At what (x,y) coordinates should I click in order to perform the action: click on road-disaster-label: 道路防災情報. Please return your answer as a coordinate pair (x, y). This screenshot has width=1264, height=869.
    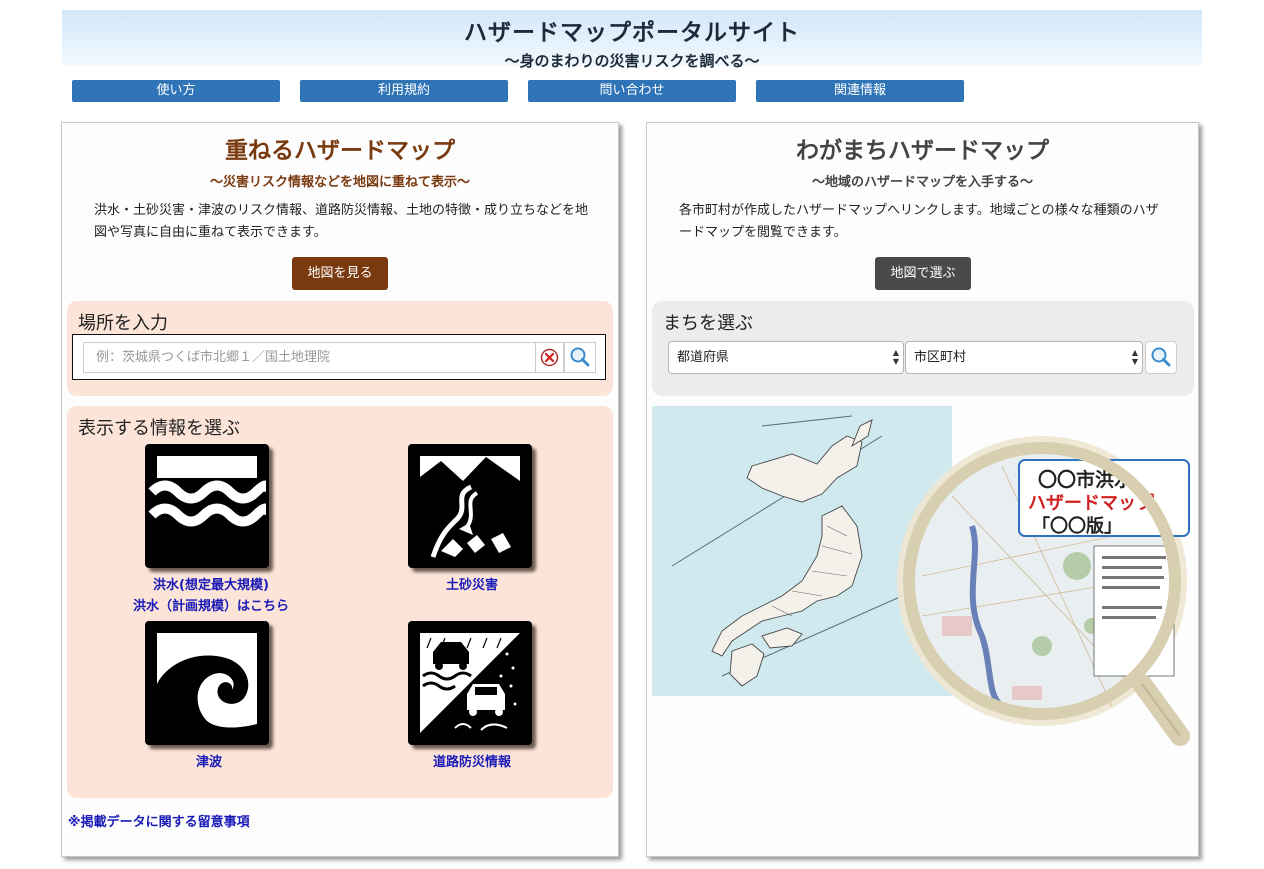
    Looking at the image, I should click on (472, 763).